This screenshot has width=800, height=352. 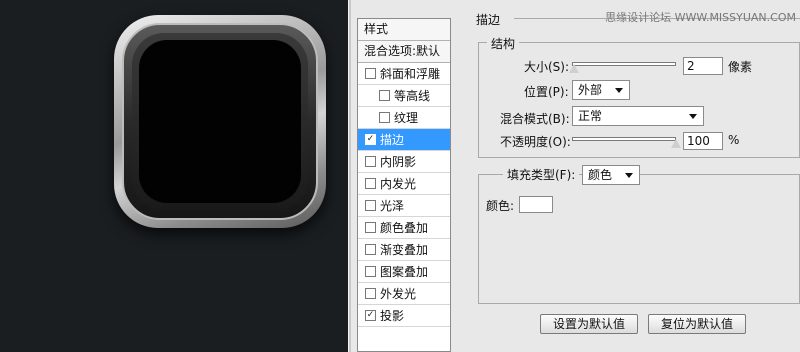 What do you see at coordinates (703, 66) in the screenshot?
I see `size-input: 2` at bounding box center [703, 66].